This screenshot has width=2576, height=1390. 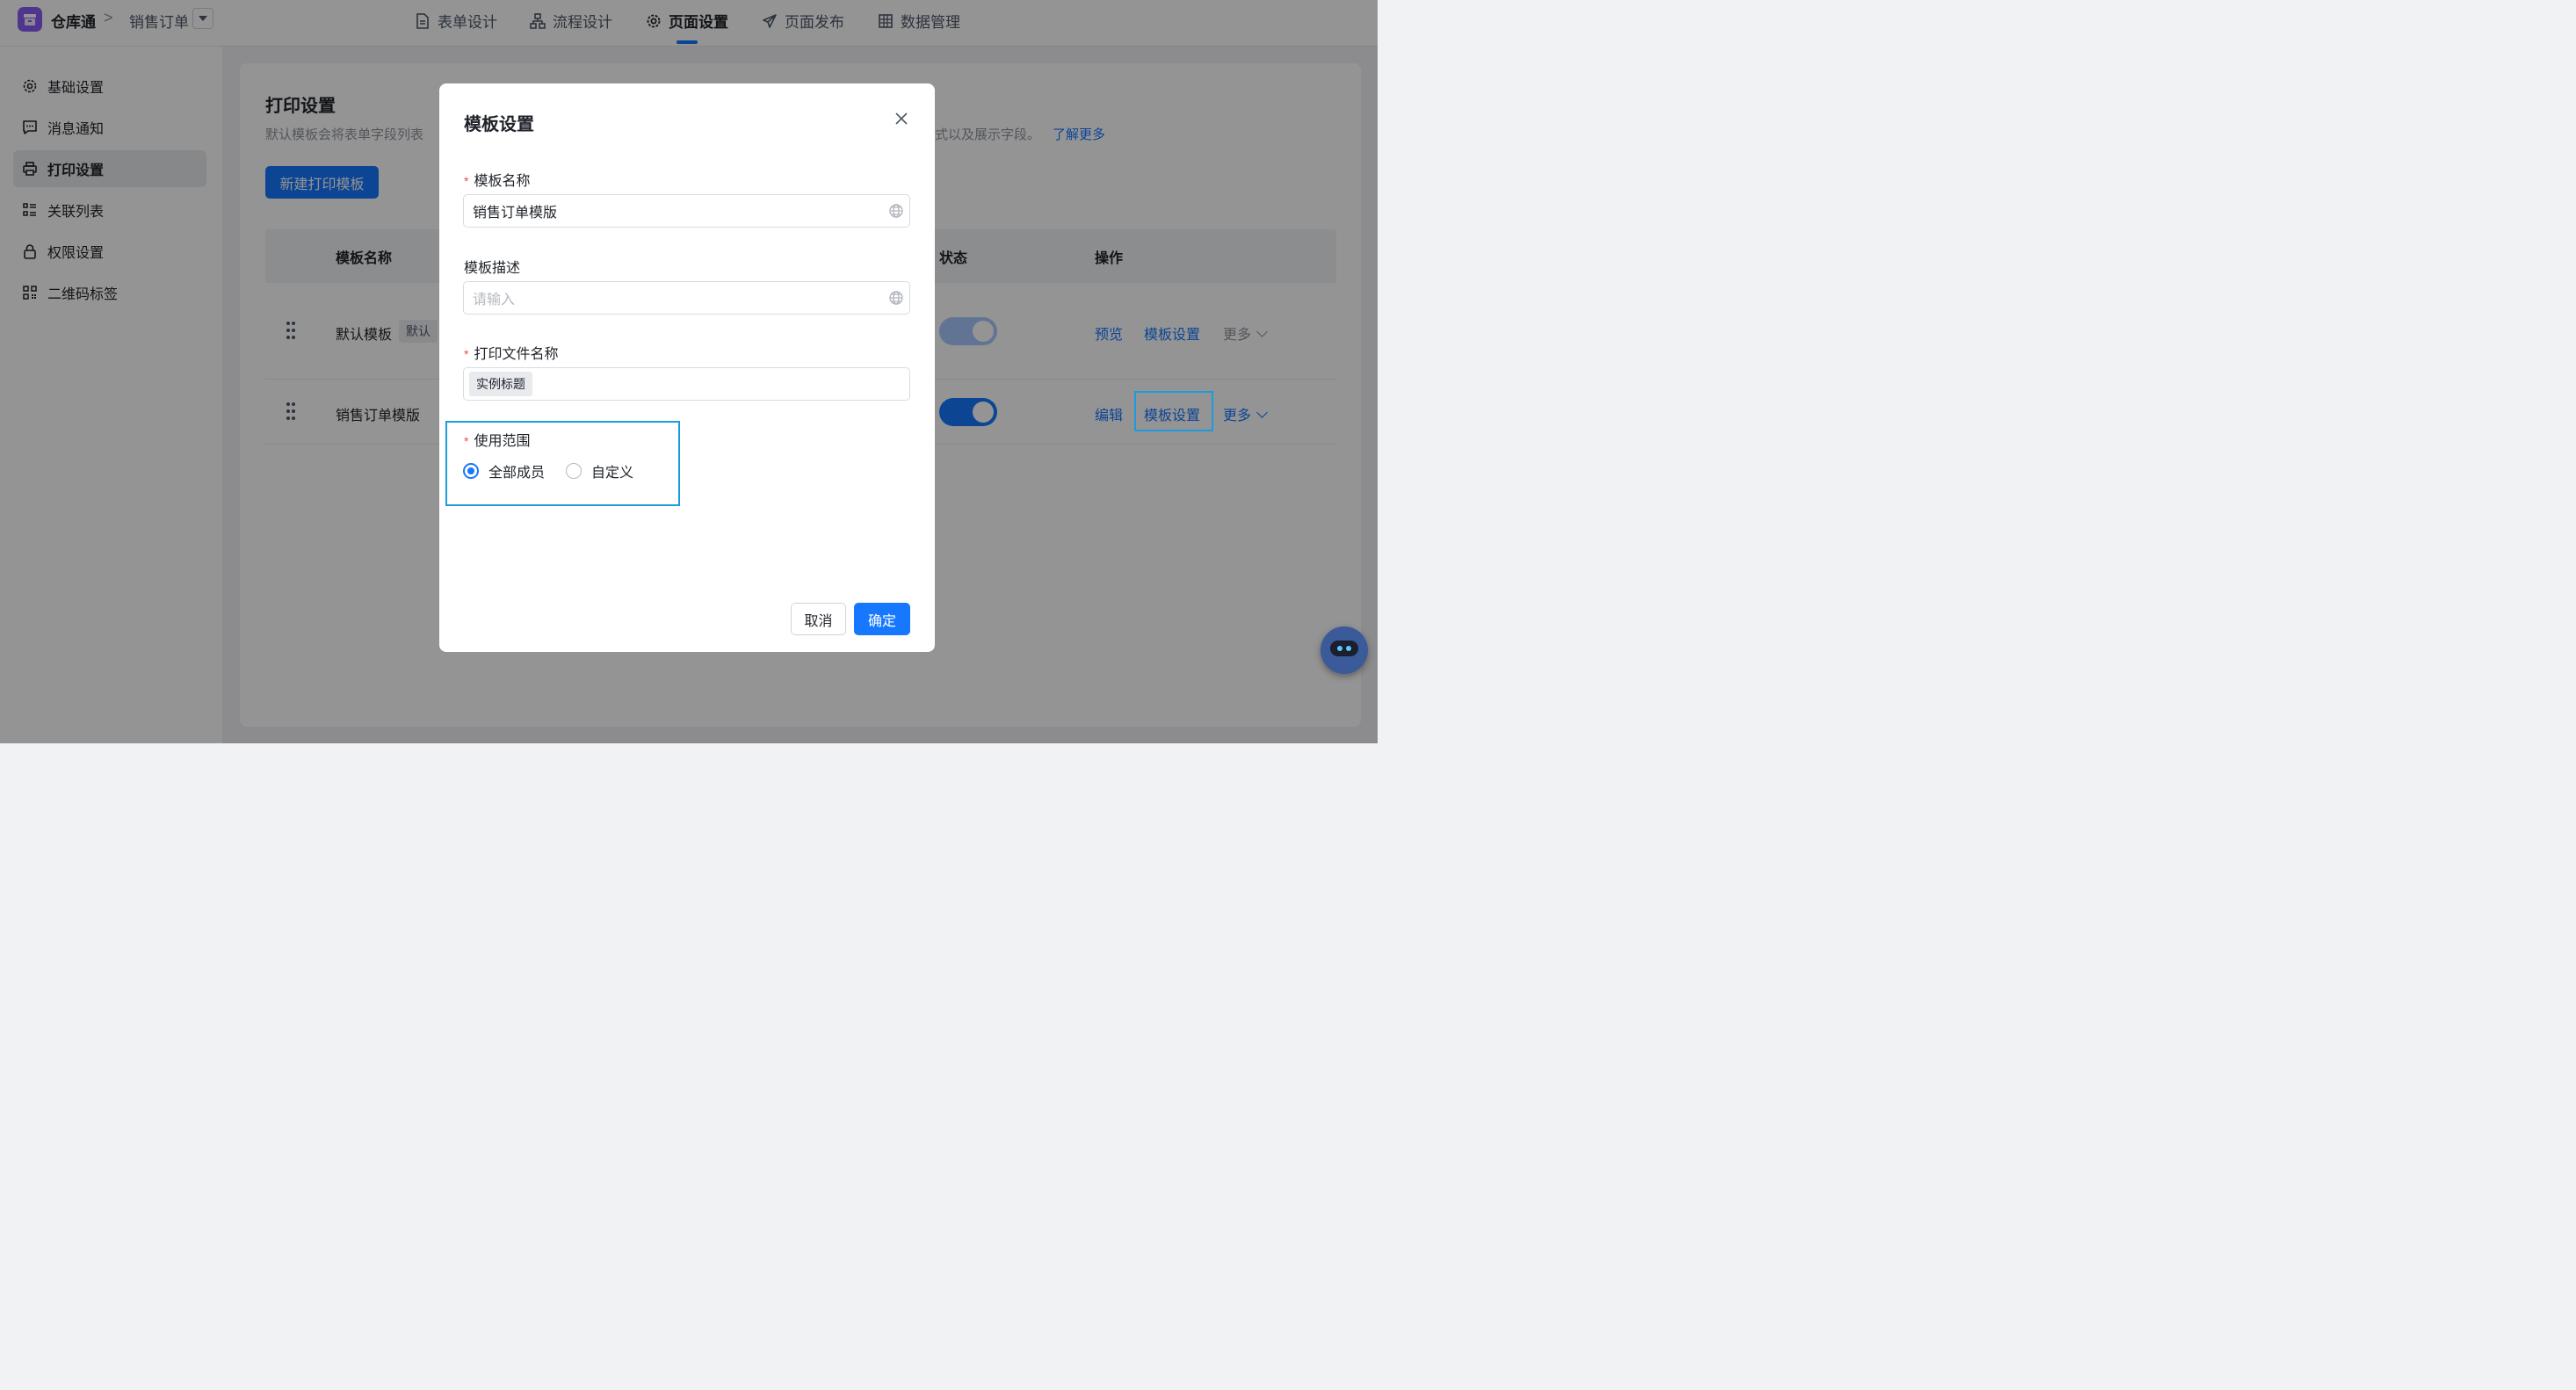 What do you see at coordinates (499, 124) in the screenshot?
I see `dialog-title: 模板设置` at bounding box center [499, 124].